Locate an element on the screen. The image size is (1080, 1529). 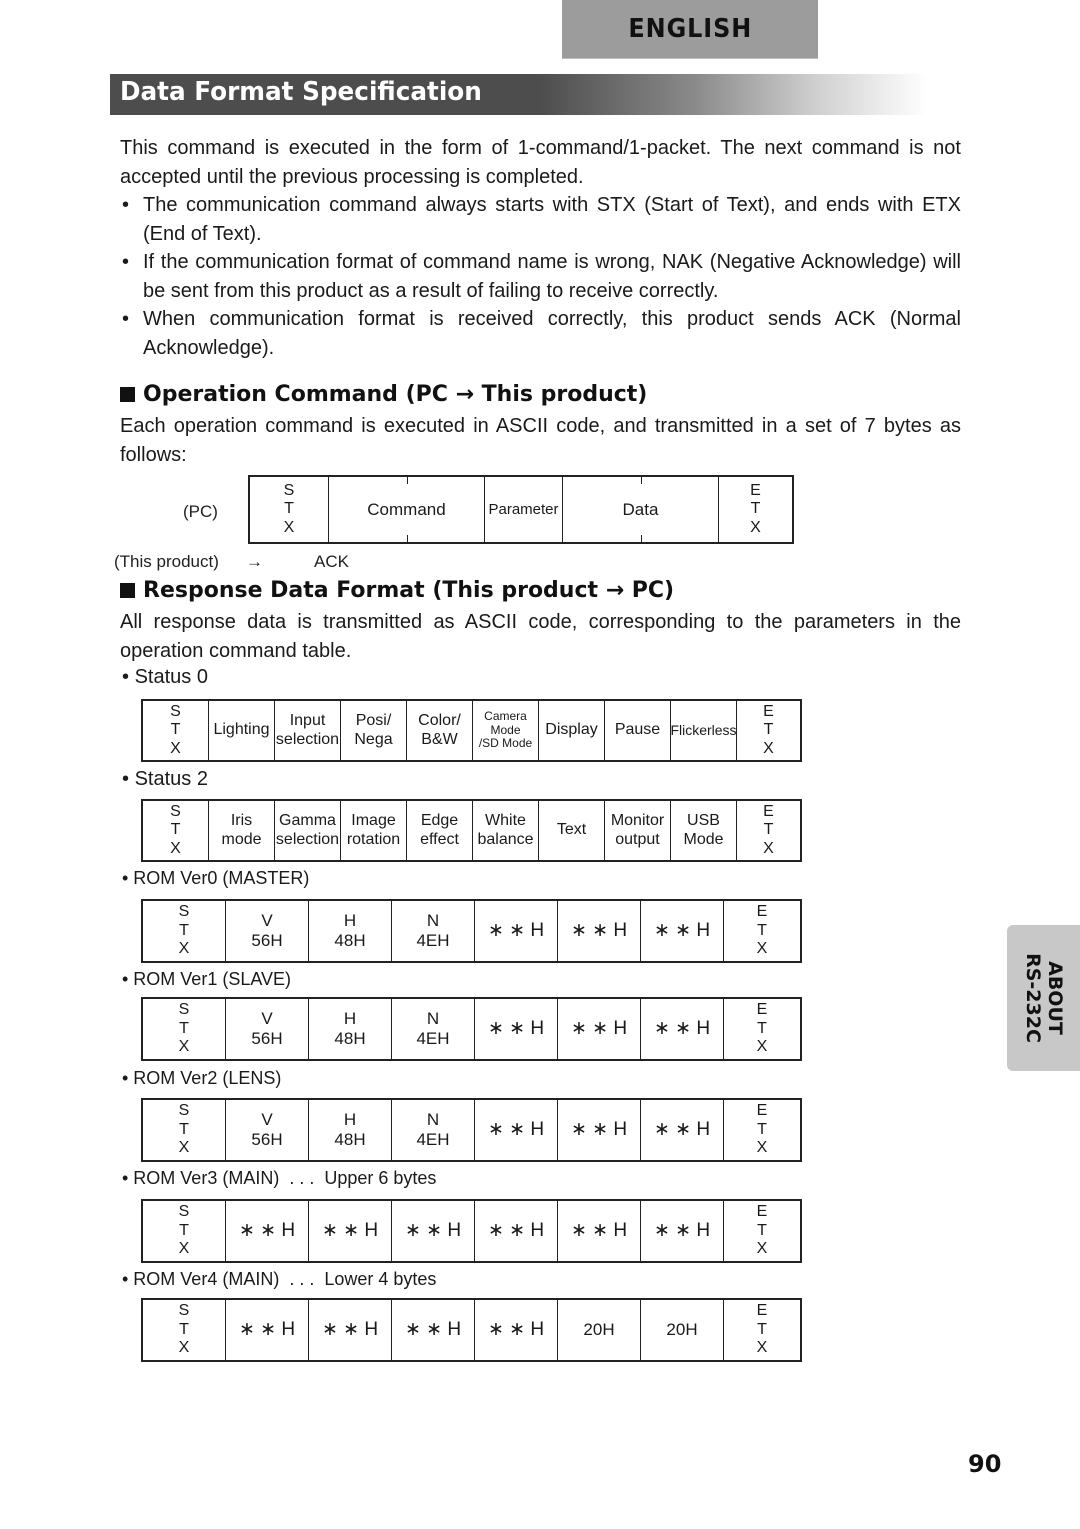
field-cell: Image rotation is located at coordinates (374, 830).